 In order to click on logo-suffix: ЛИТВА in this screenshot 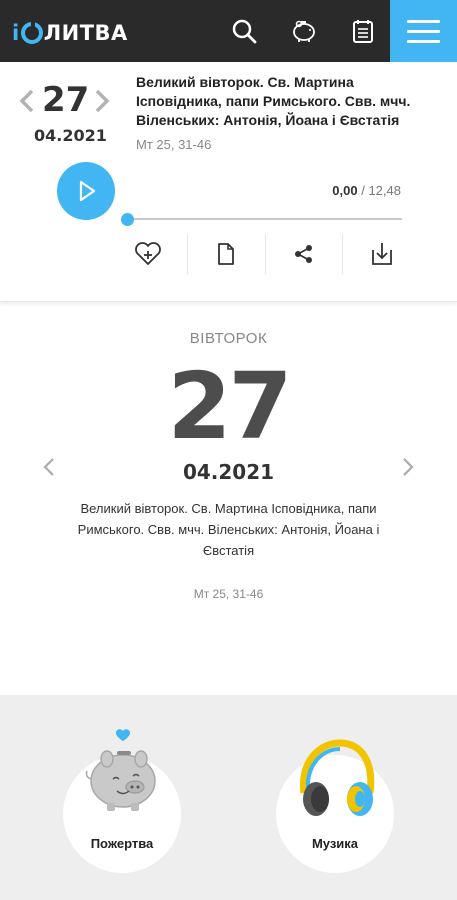, I will do `click(85, 33)`.